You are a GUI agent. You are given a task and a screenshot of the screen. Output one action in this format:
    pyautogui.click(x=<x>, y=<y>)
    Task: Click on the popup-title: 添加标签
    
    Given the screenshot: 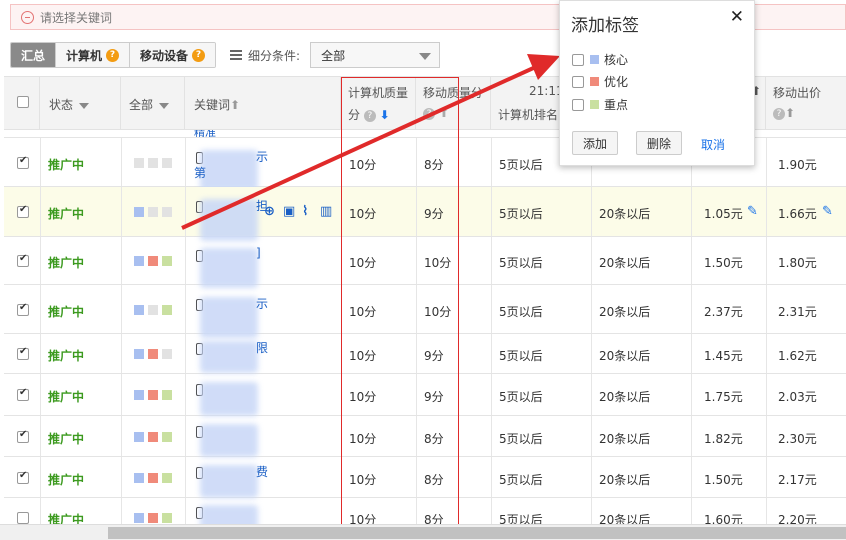 What is the action you would take?
    pyautogui.click(x=605, y=26)
    